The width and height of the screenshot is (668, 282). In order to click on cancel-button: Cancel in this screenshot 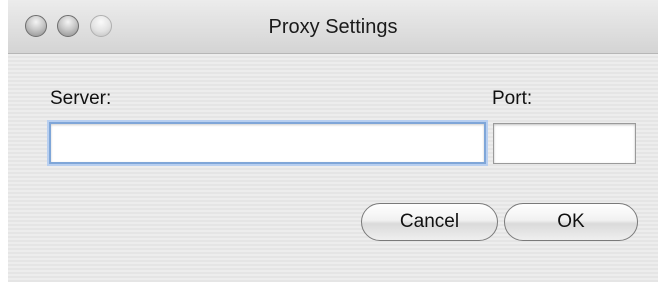, I will do `click(429, 222)`.